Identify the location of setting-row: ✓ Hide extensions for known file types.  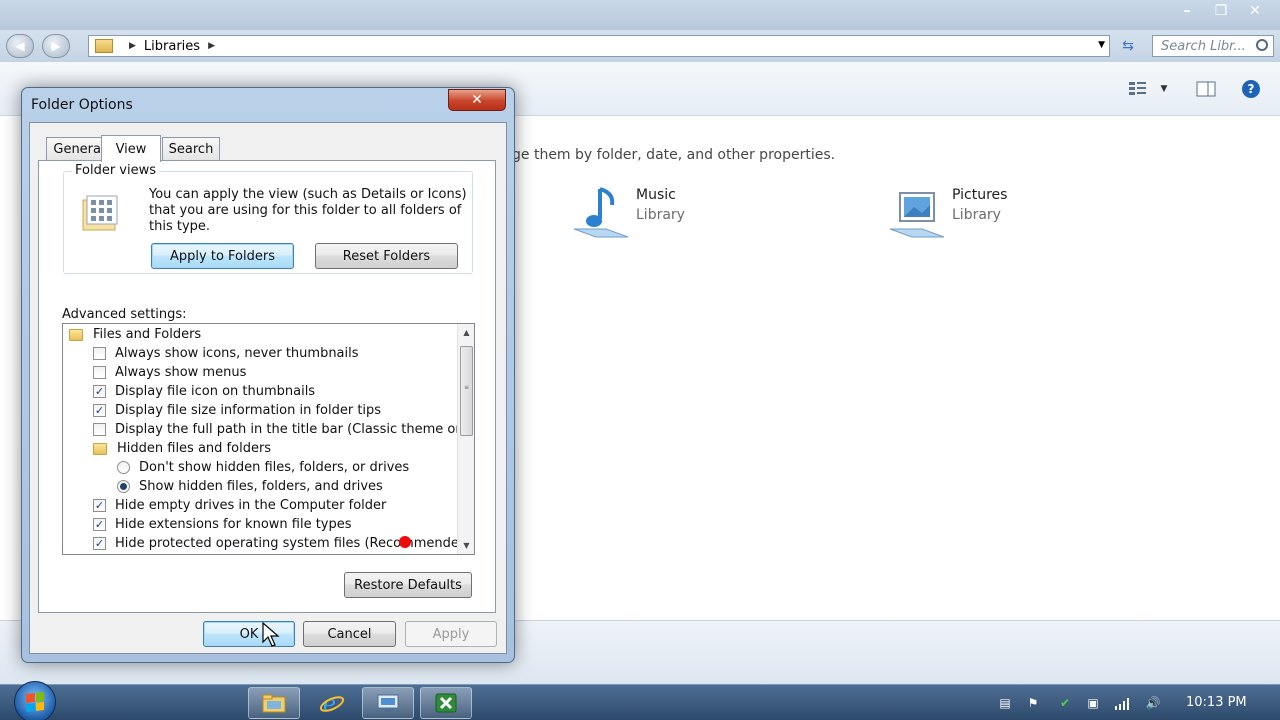
(222, 524).